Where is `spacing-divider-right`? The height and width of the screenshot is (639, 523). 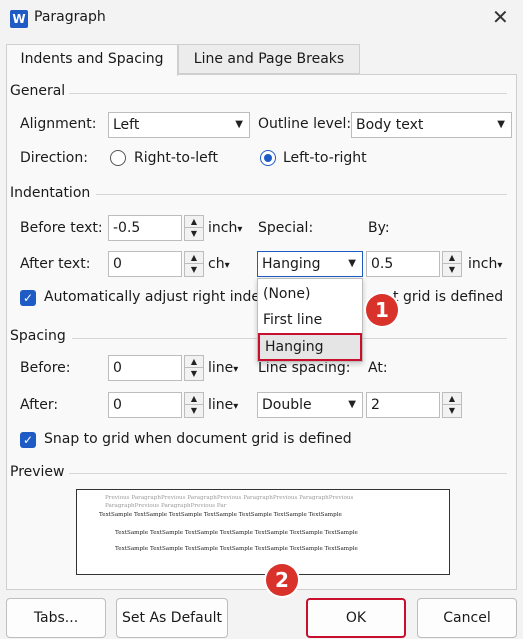 spacing-divider-right is located at coordinates (435, 338).